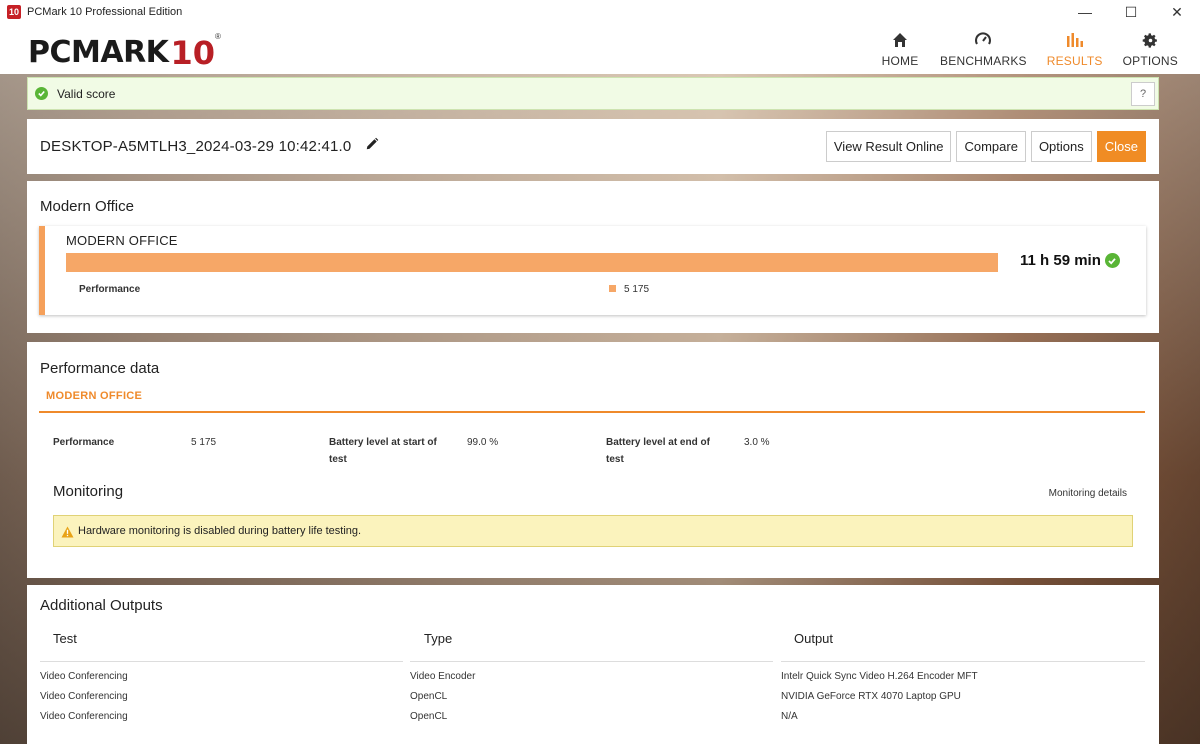 The image size is (1200, 744). What do you see at coordinates (98, 52) in the screenshot?
I see `logo-text: PCMARK` at bounding box center [98, 52].